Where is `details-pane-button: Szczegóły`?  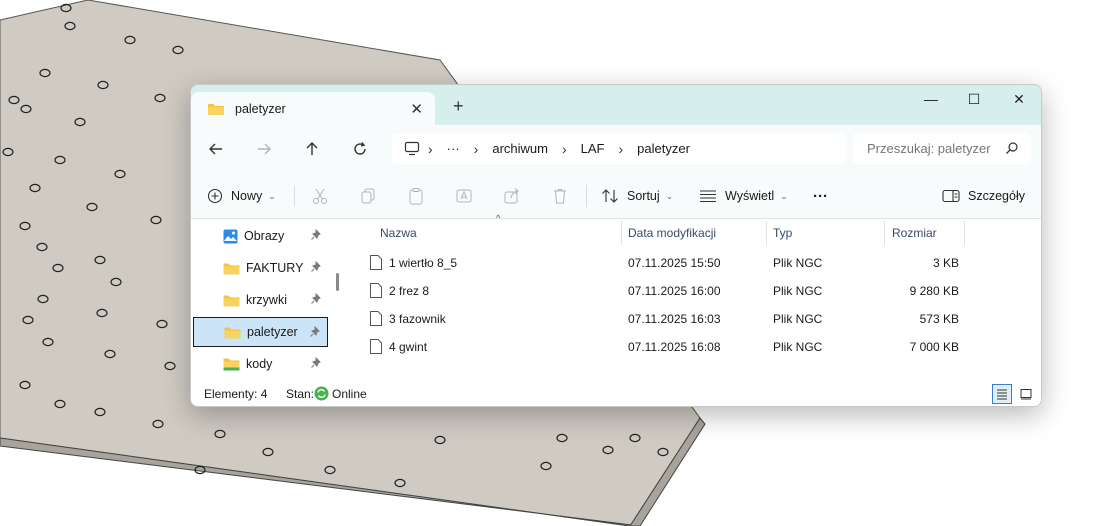 details-pane-button: Szczegóły is located at coordinates (983, 196).